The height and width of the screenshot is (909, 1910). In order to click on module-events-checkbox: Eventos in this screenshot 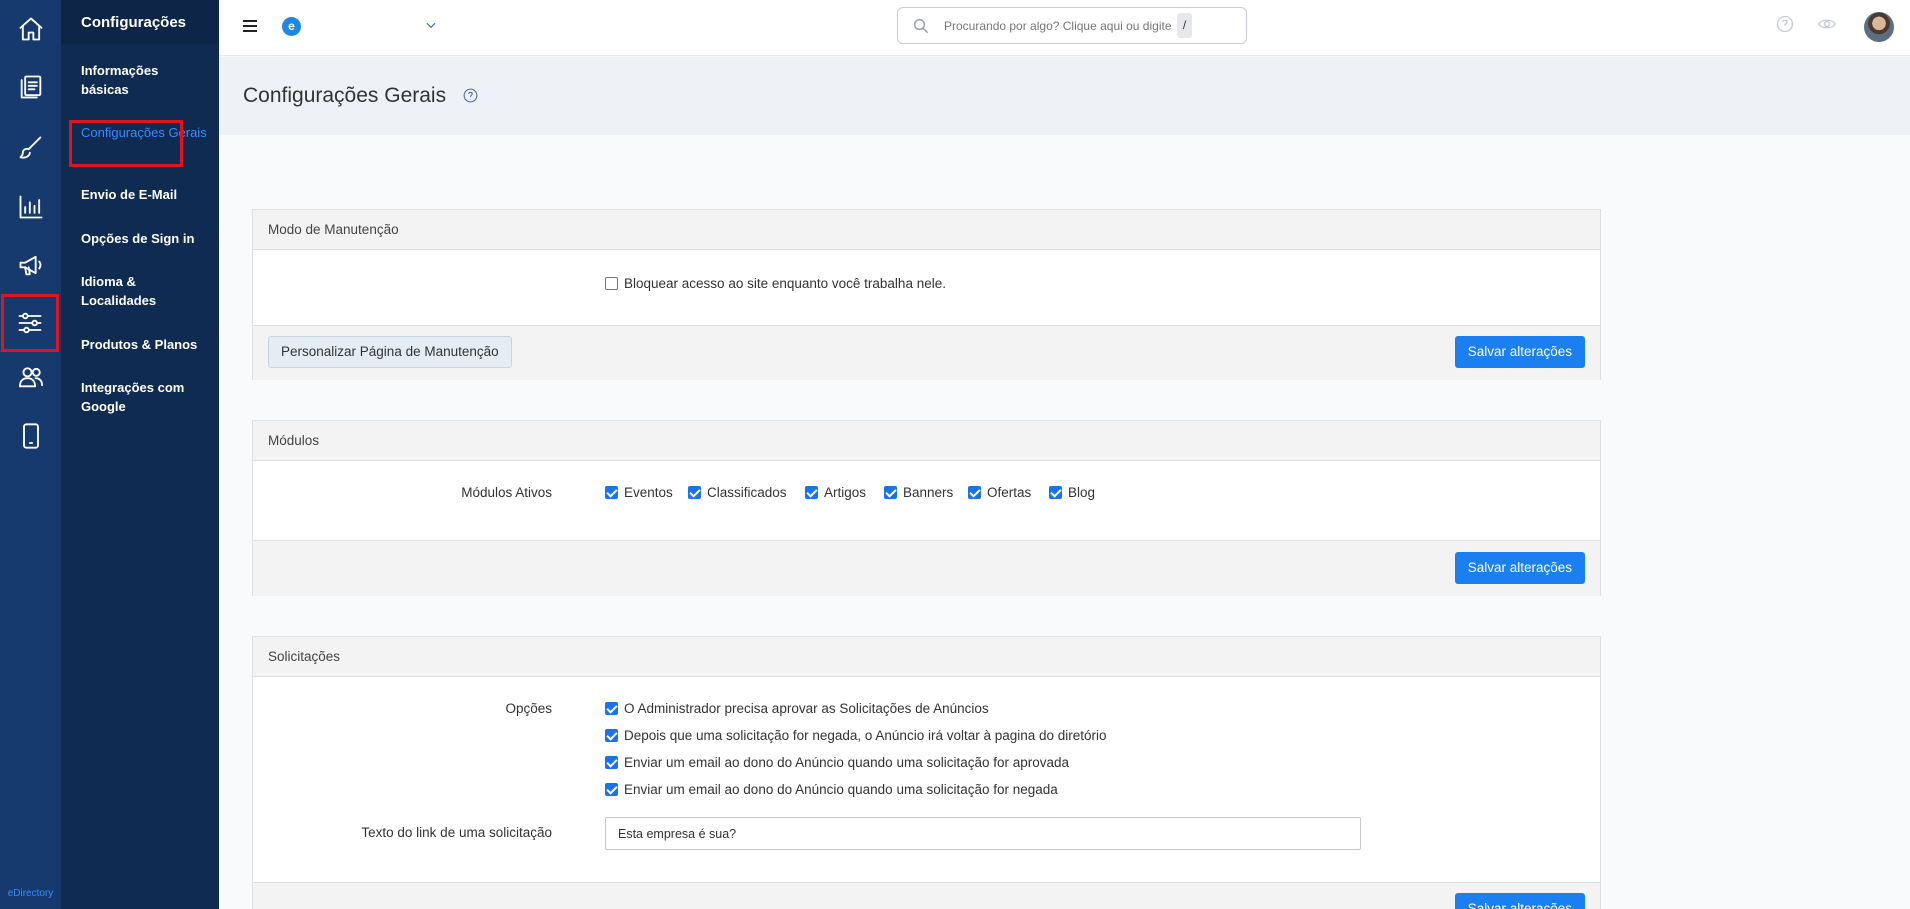, I will do `click(639, 492)`.